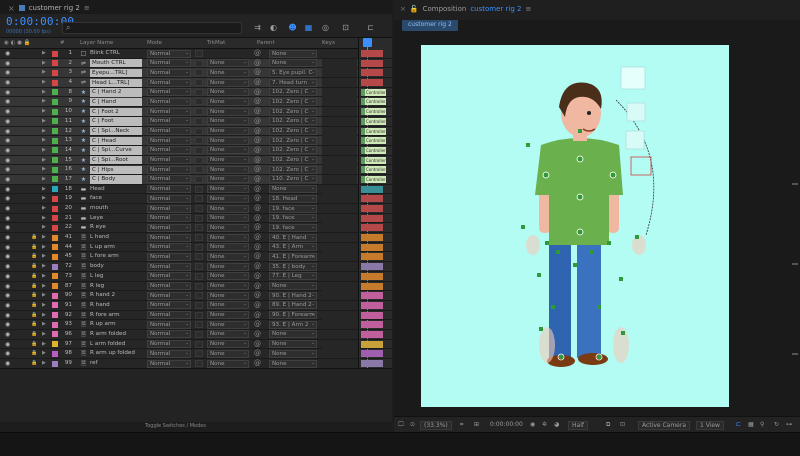  Describe the element at coordinates (116, 295) in the screenshot. I see `layer-name: R hand 2` at that location.